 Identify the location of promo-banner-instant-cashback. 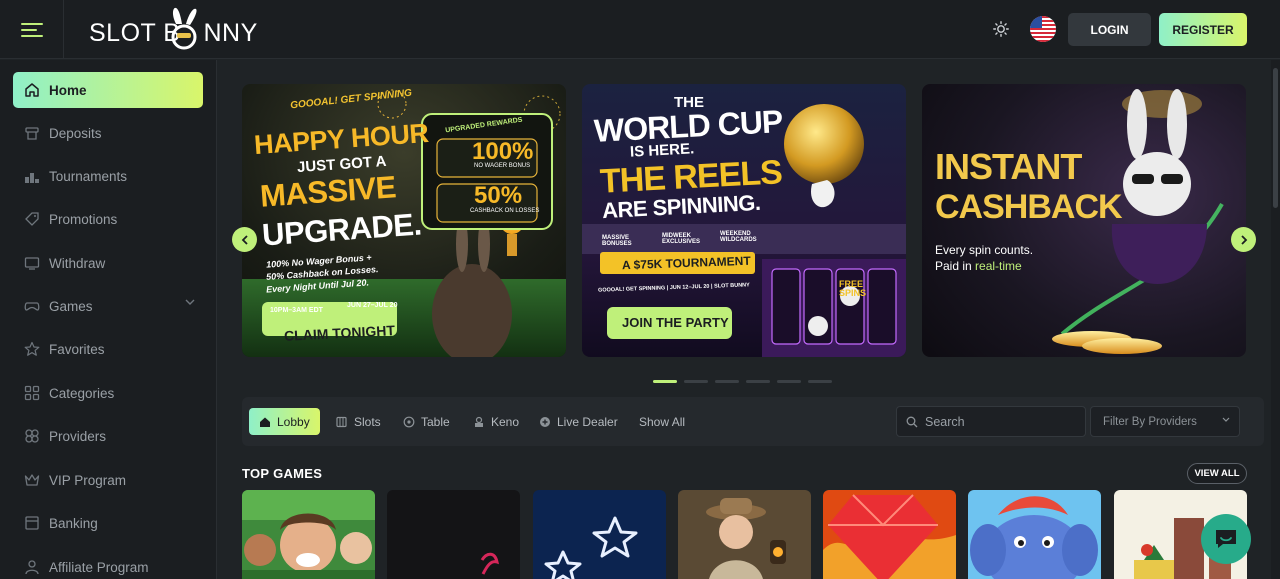
(1084, 220).